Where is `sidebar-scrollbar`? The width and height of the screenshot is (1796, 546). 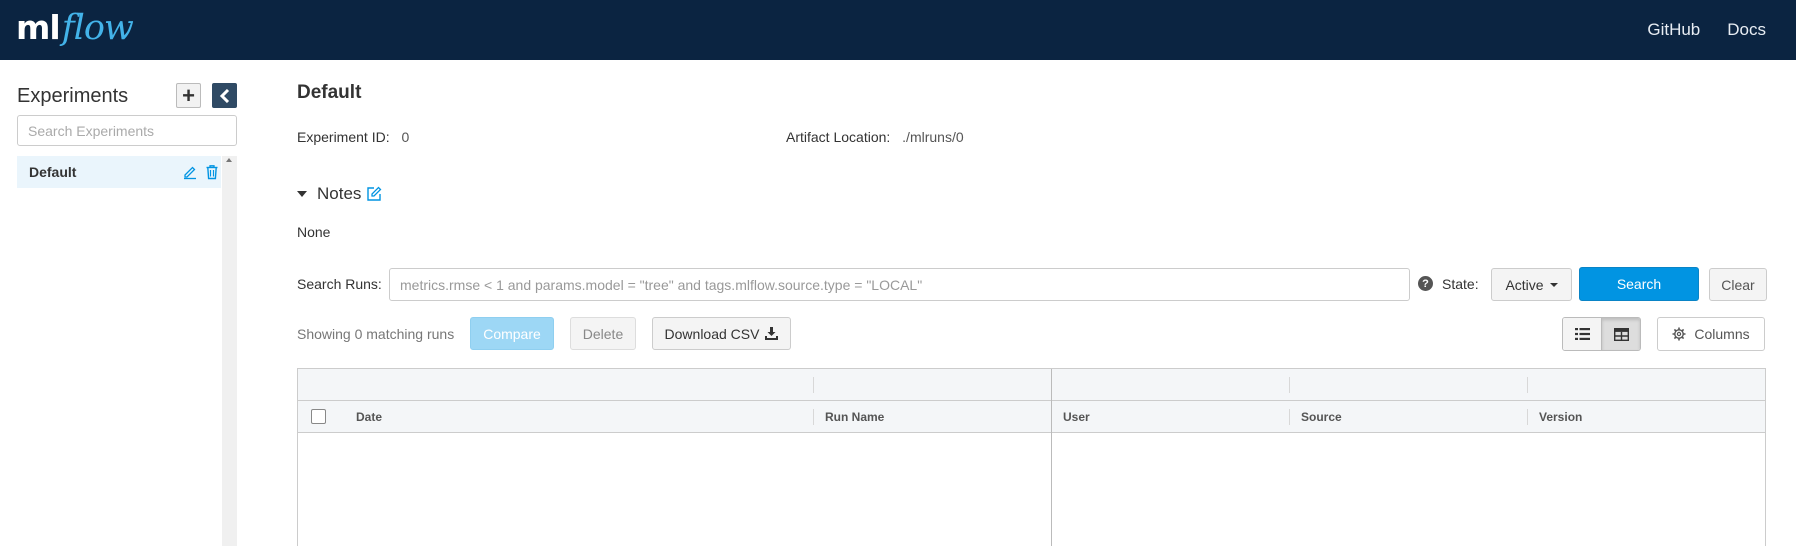
sidebar-scrollbar is located at coordinates (229, 351).